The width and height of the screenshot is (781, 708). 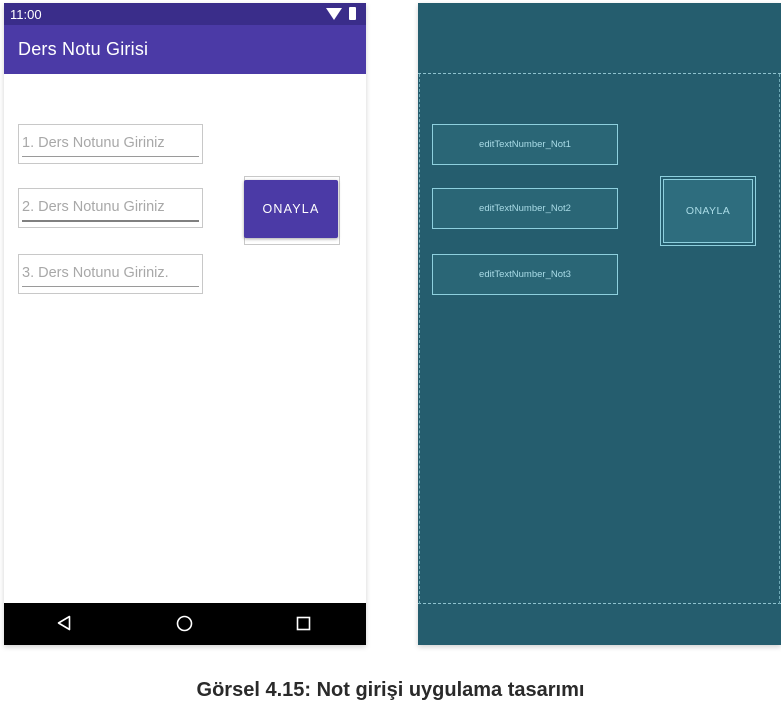 I want to click on home-icon, so click(x=184, y=623).